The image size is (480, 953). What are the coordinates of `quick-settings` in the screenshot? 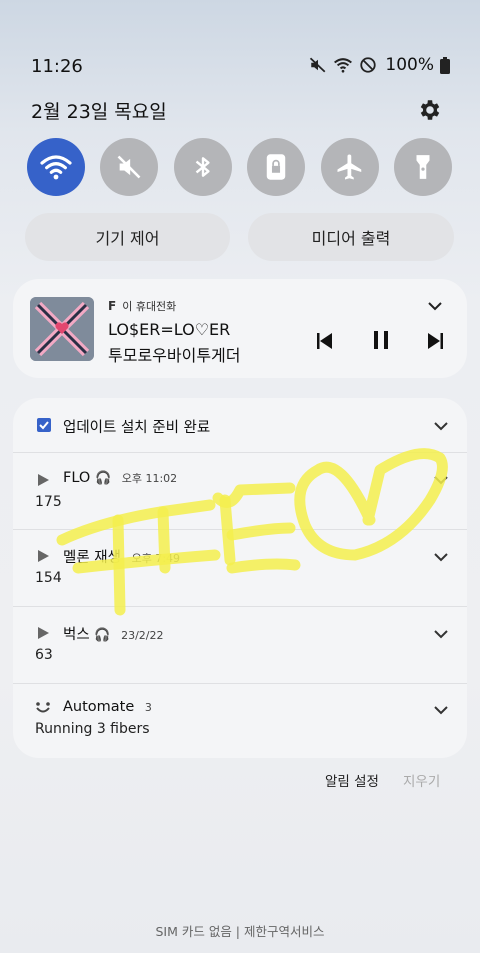 It's located at (242, 167).